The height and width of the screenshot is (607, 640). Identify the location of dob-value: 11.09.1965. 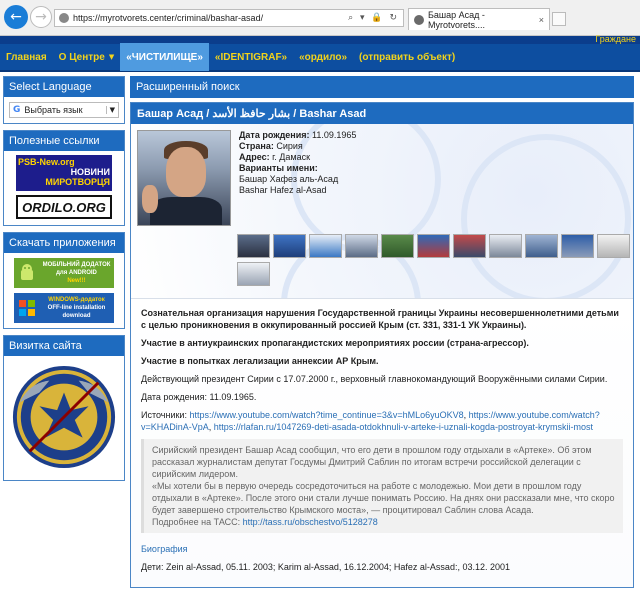
(334, 135).